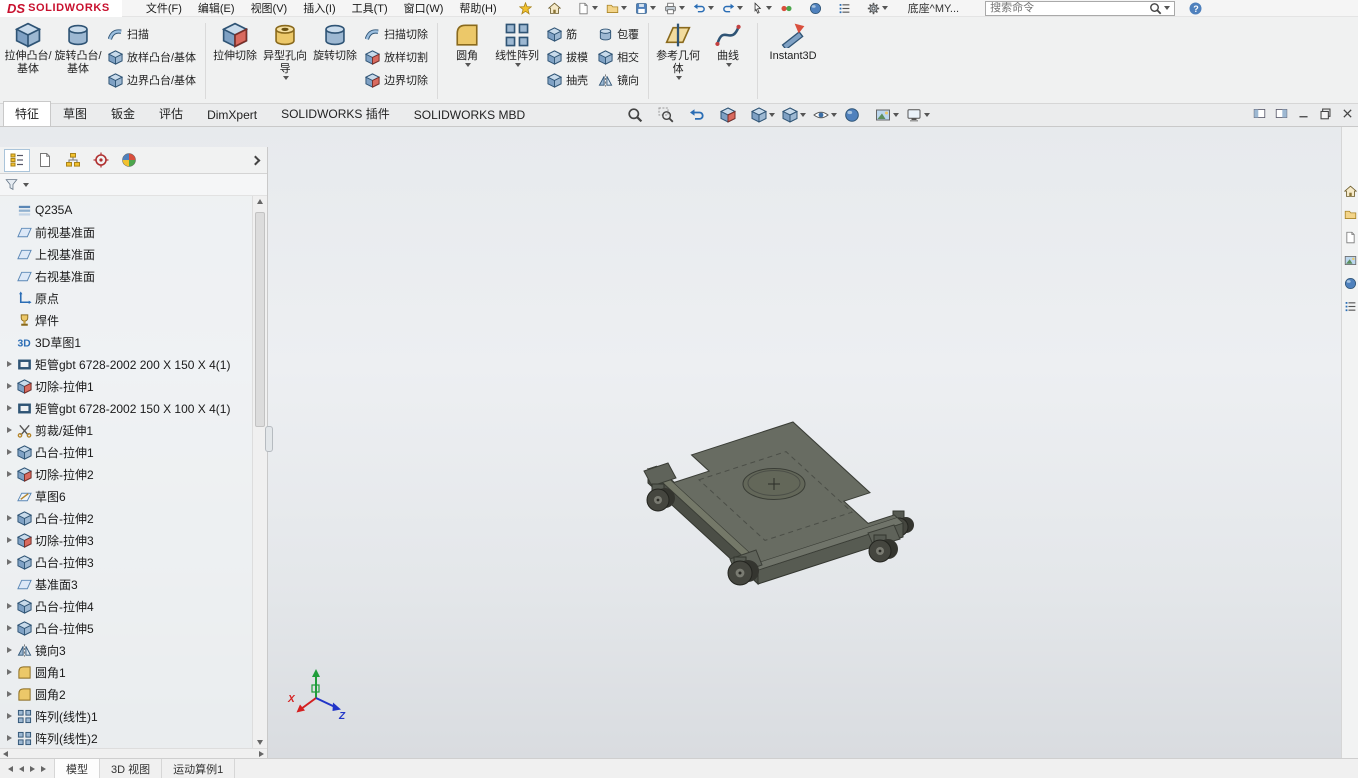  I want to click on swept-boss-button: 扫描, so click(152, 34).